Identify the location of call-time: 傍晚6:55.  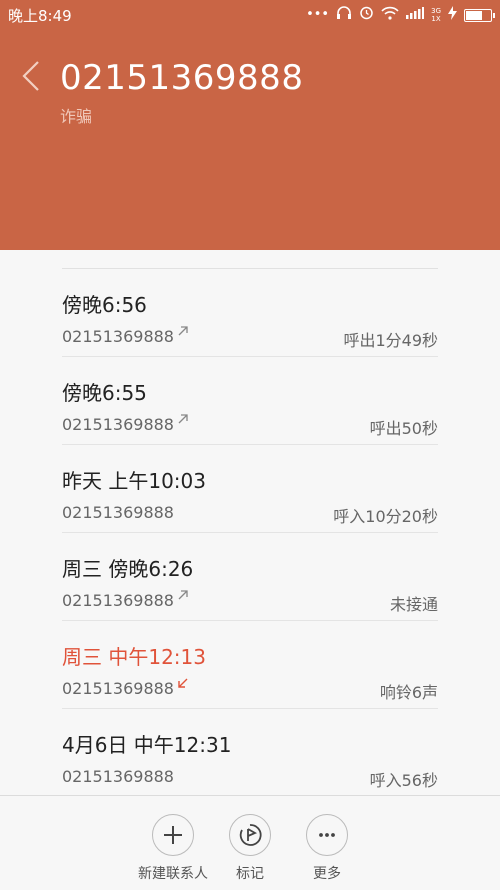
(104, 393).